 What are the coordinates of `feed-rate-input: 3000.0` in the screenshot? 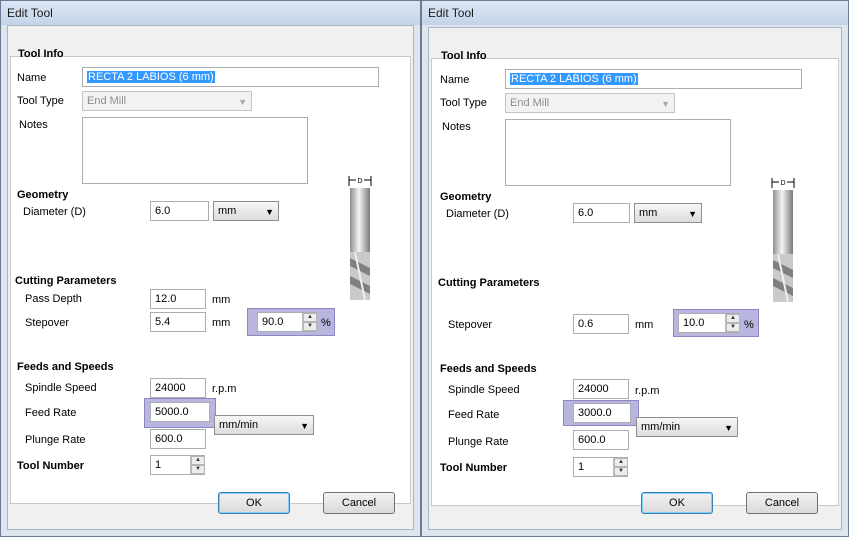 It's located at (602, 413).